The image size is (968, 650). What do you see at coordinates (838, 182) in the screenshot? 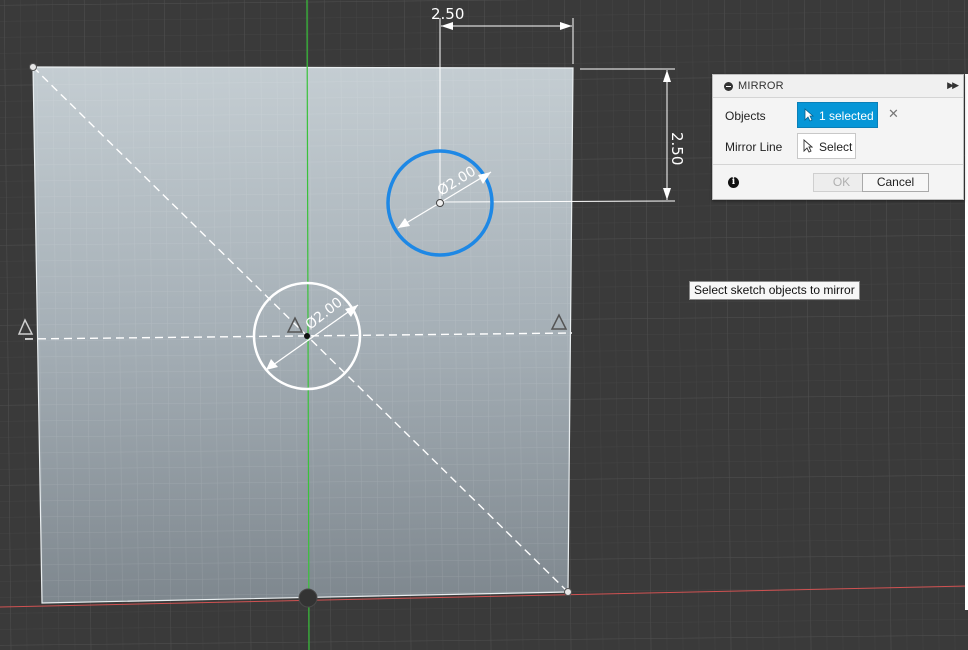
I see `mirror-dialog-footer: i OK Cancel` at bounding box center [838, 182].